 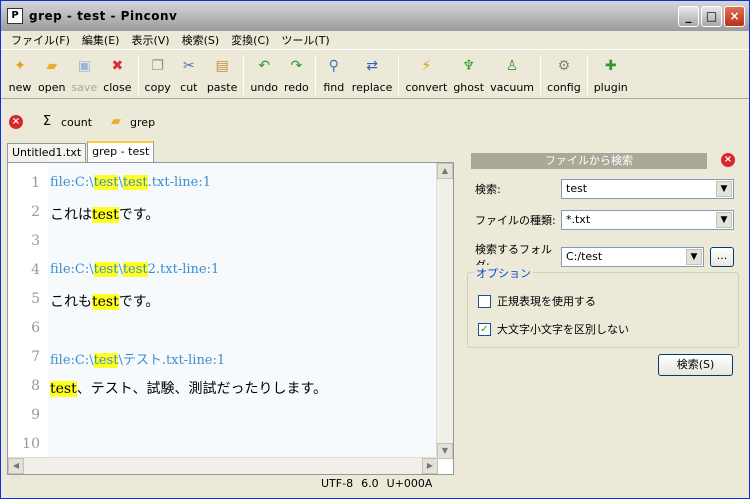 What do you see at coordinates (445, 171) in the screenshot?
I see `scroll-up-arrow-icon: ▲` at bounding box center [445, 171].